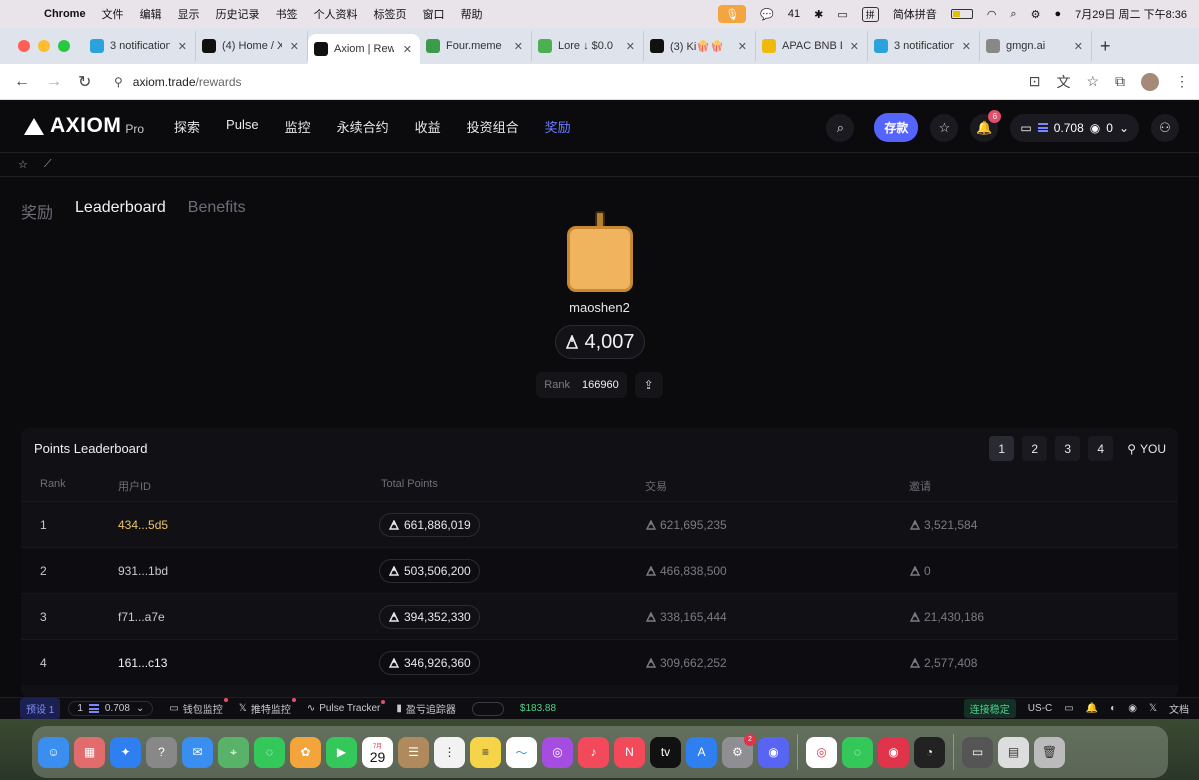 The height and width of the screenshot is (780, 1199). I want to click on docs-link: 文档, so click(1179, 708).